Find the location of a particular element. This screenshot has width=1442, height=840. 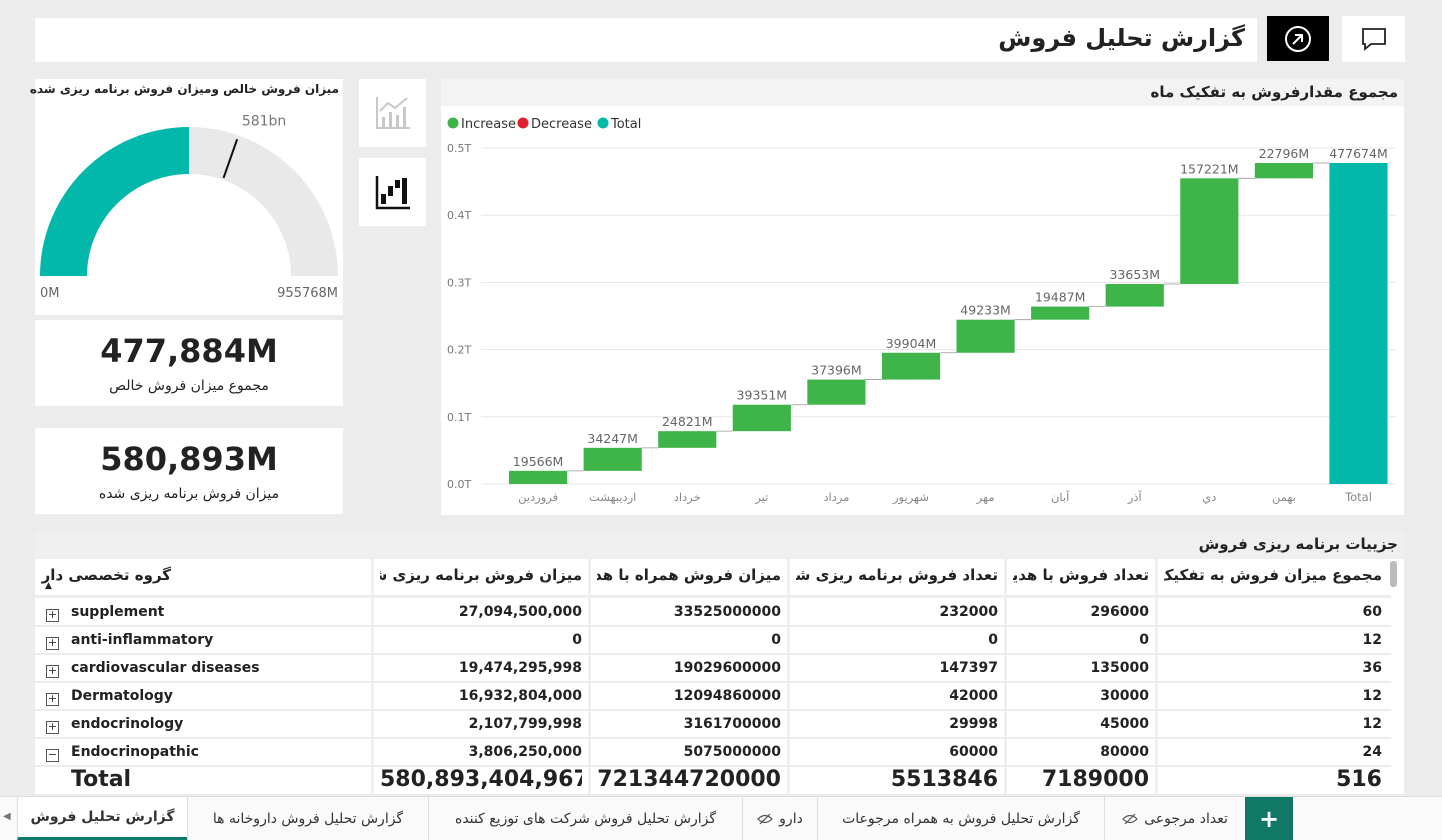

column-header-group: گروه تخصصی دارو is located at coordinates (106, 575).